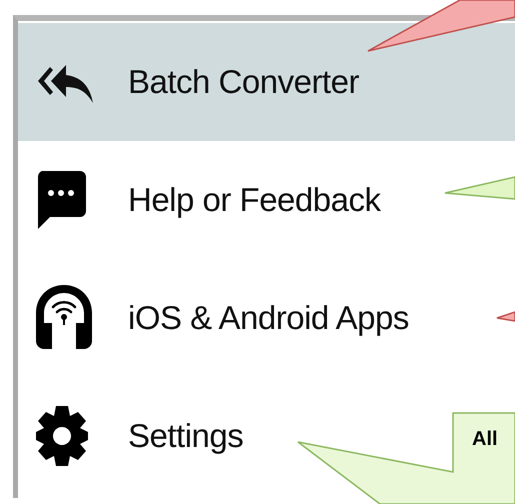 The height and width of the screenshot is (504, 515). What do you see at coordinates (62, 436) in the screenshot?
I see `settings-icon` at bounding box center [62, 436].